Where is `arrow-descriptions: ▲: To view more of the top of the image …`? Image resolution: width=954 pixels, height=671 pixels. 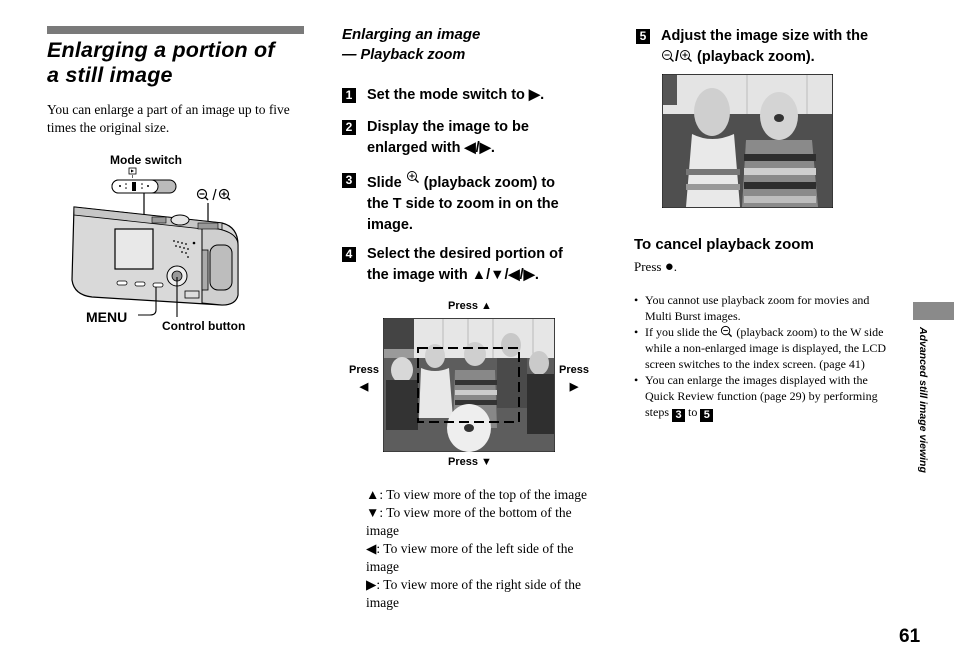
arrow-descriptions: ▲: To view more of the top of the image … is located at coordinates (481, 549).